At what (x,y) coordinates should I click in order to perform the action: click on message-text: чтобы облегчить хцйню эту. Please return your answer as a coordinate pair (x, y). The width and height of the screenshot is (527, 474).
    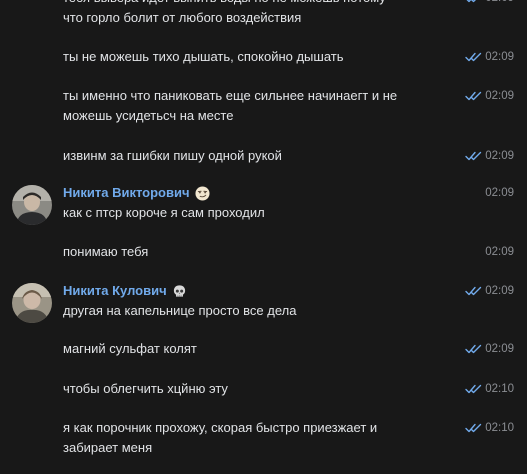
    Looking at the image, I should click on (145, 388).